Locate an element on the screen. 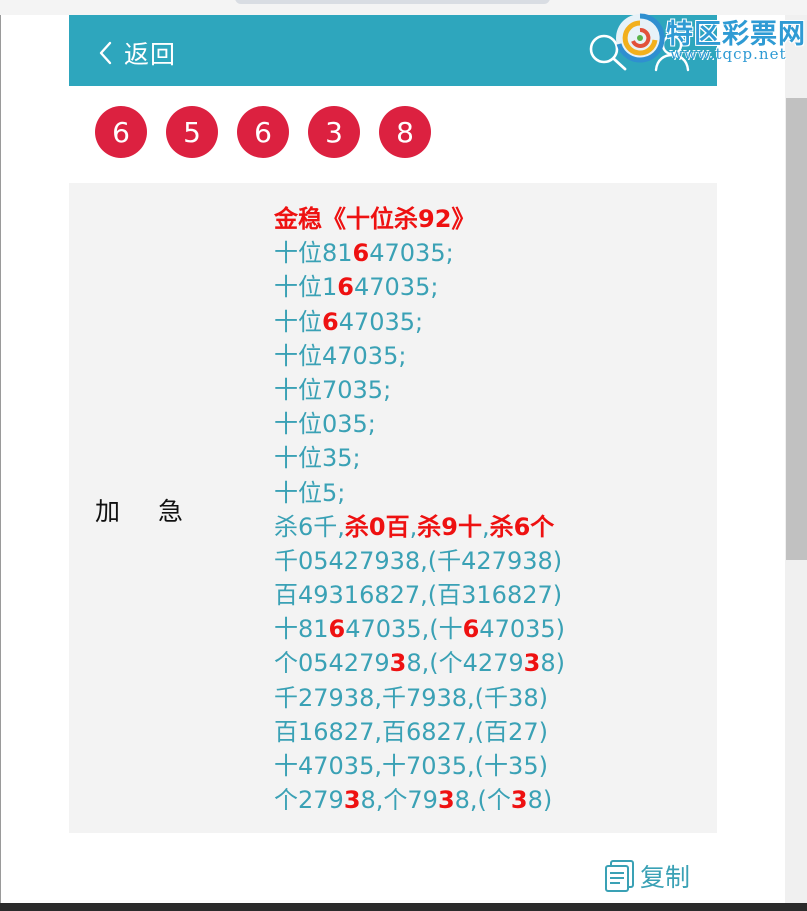 The width and height of the screenshot is (807, 911). prediction-line: 千27938,千7938,(千38) is located at coordinates (494, 698).